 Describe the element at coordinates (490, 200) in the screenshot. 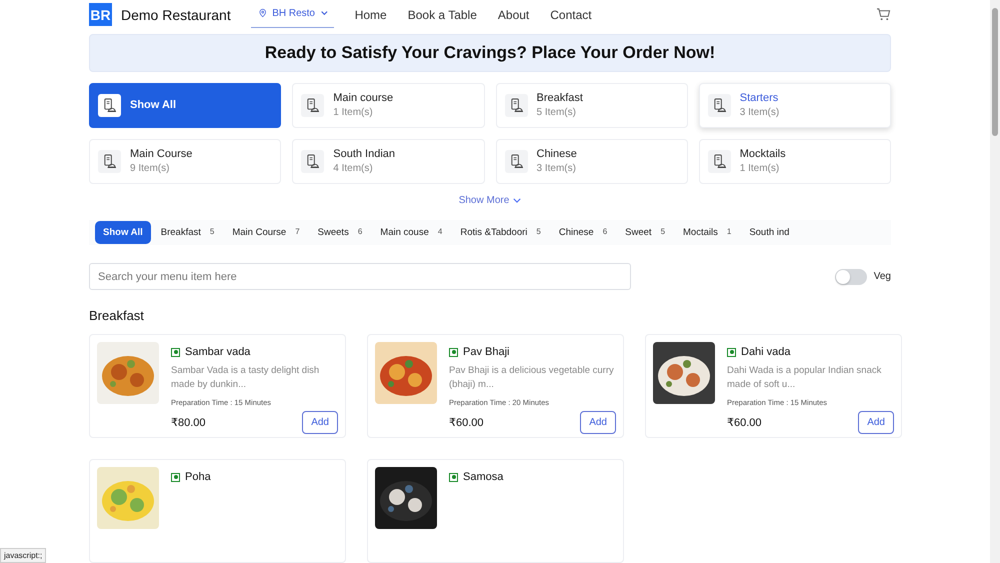

I see `show-more-link: Show More` at that location.